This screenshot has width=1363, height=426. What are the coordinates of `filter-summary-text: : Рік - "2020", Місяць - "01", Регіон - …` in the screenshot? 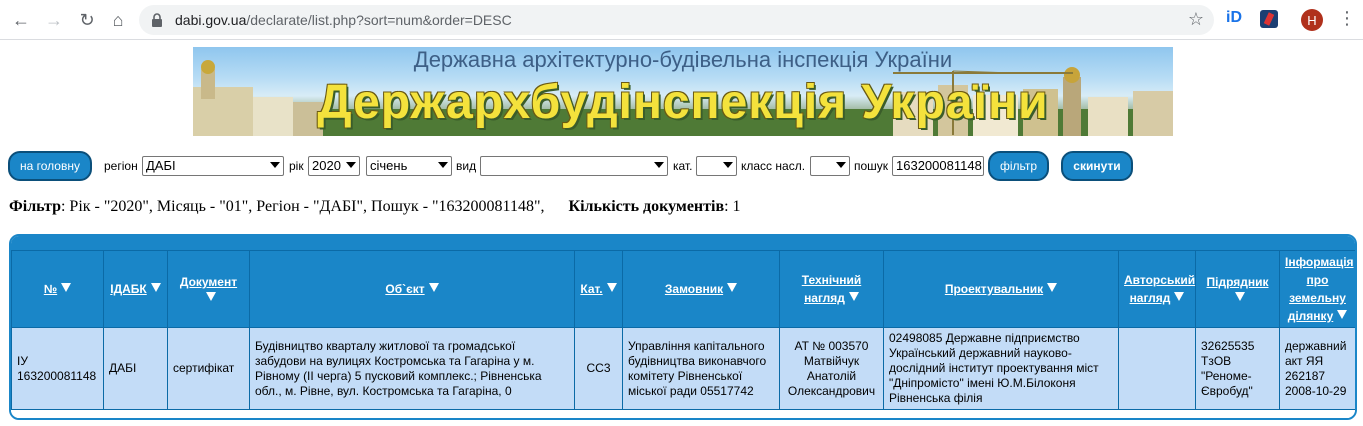 It's located at (302, 206).